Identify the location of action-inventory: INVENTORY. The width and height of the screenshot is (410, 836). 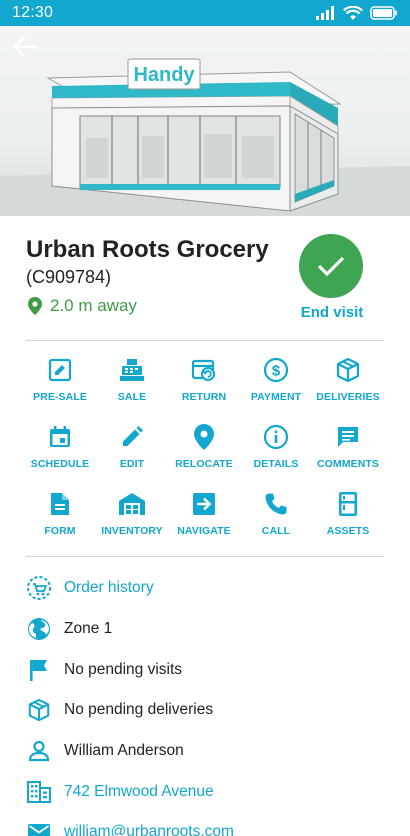
(132, 523).